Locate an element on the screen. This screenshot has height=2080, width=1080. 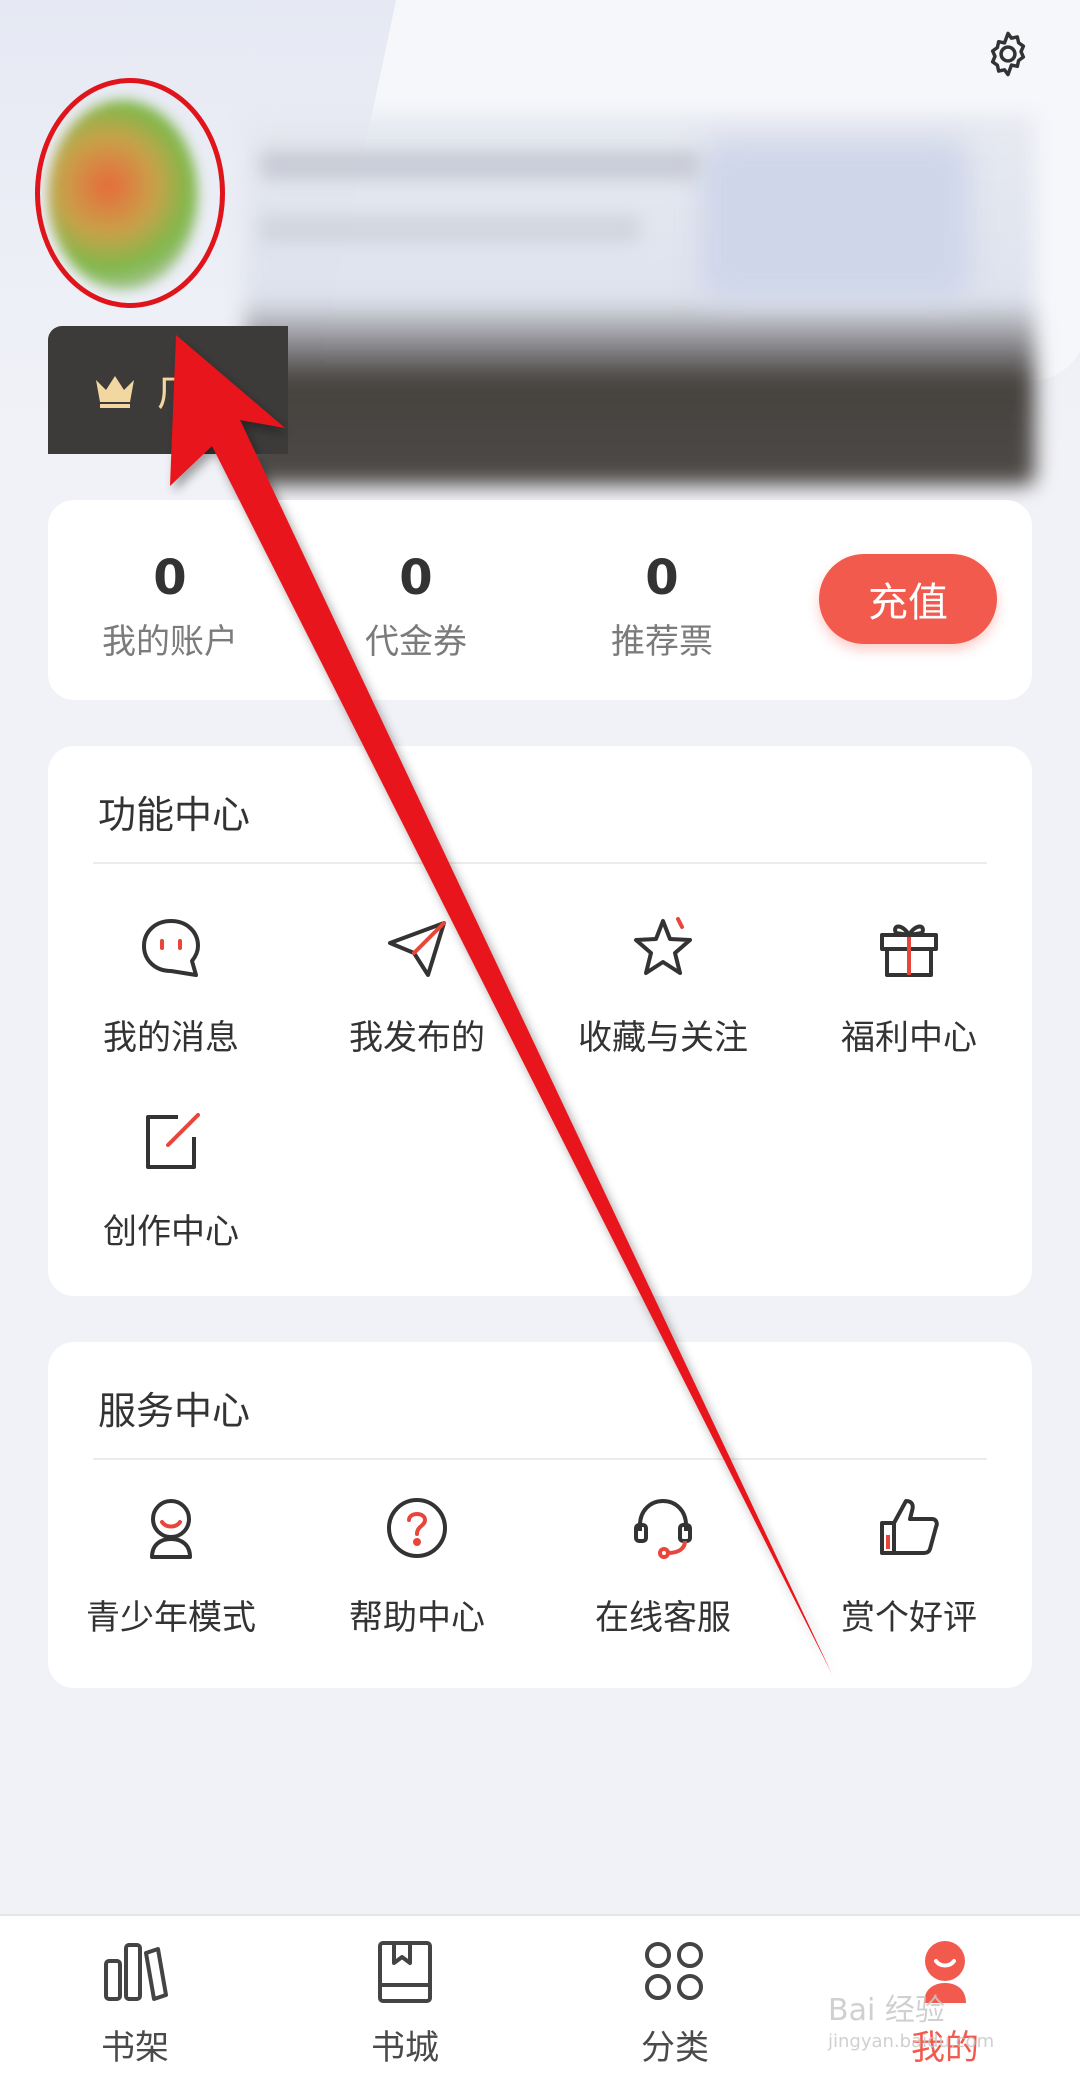
watermark-text: Bai 经验 is located at coordinates (886, 2010).